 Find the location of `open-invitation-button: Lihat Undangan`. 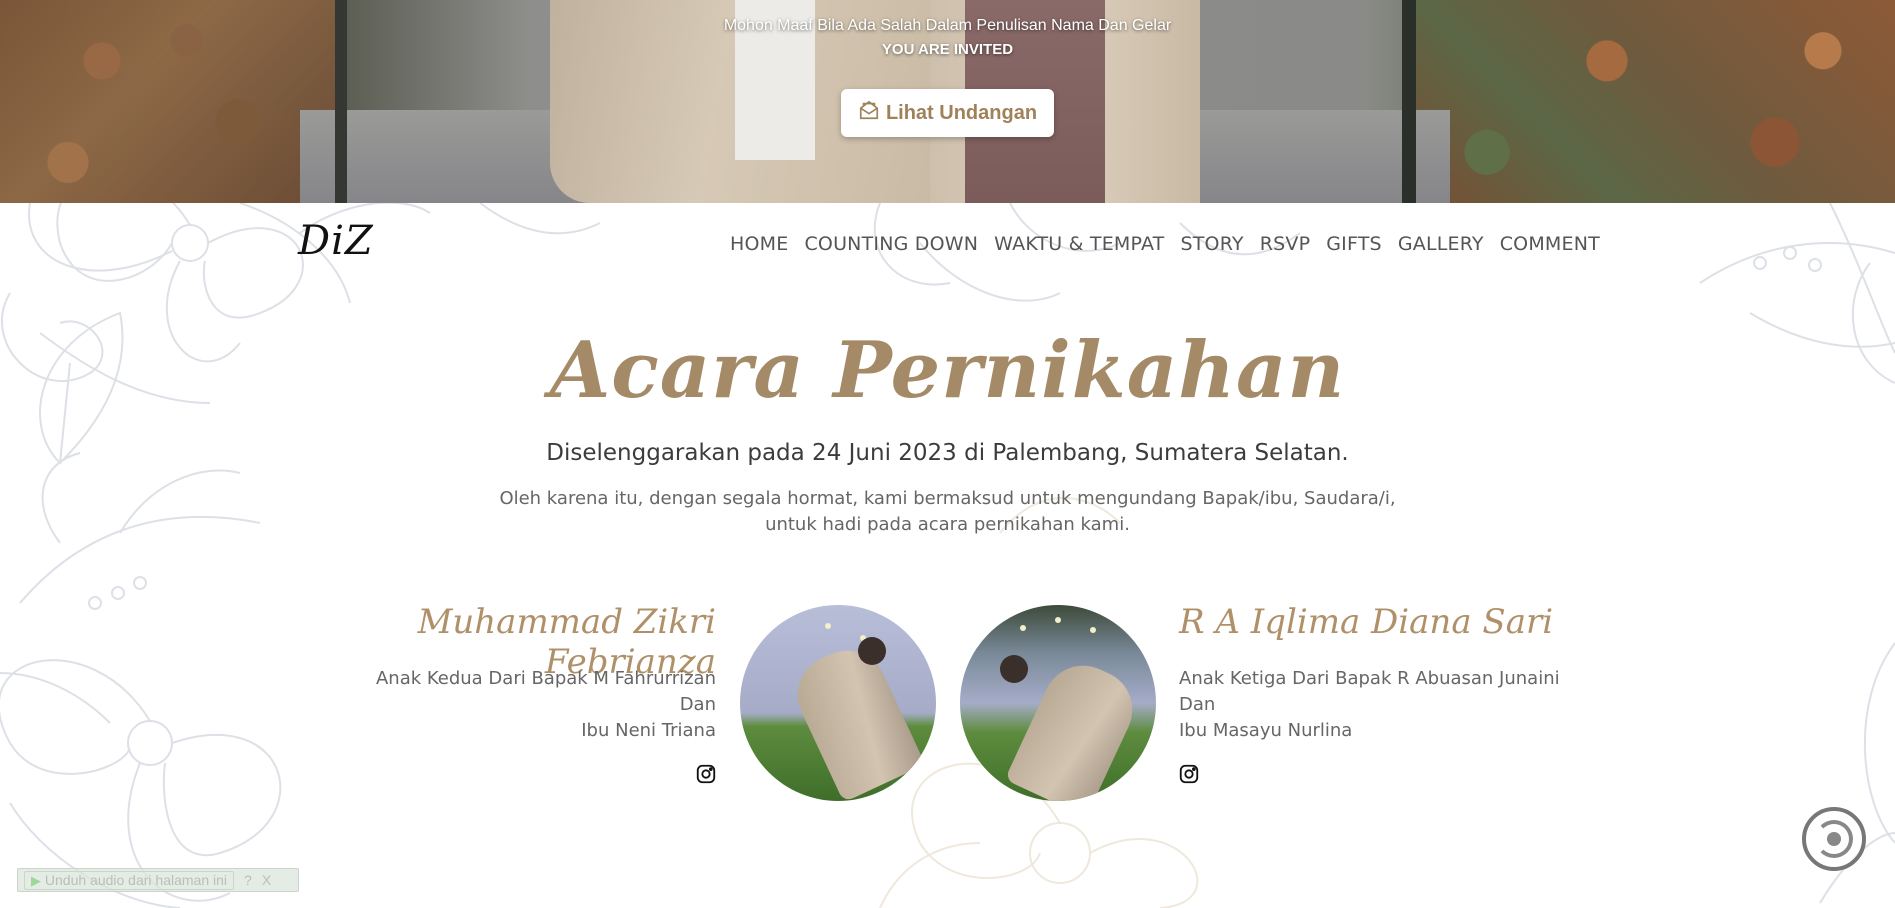

open-invitation-button: Lihat Undangan is located at coordinates (947, 113).